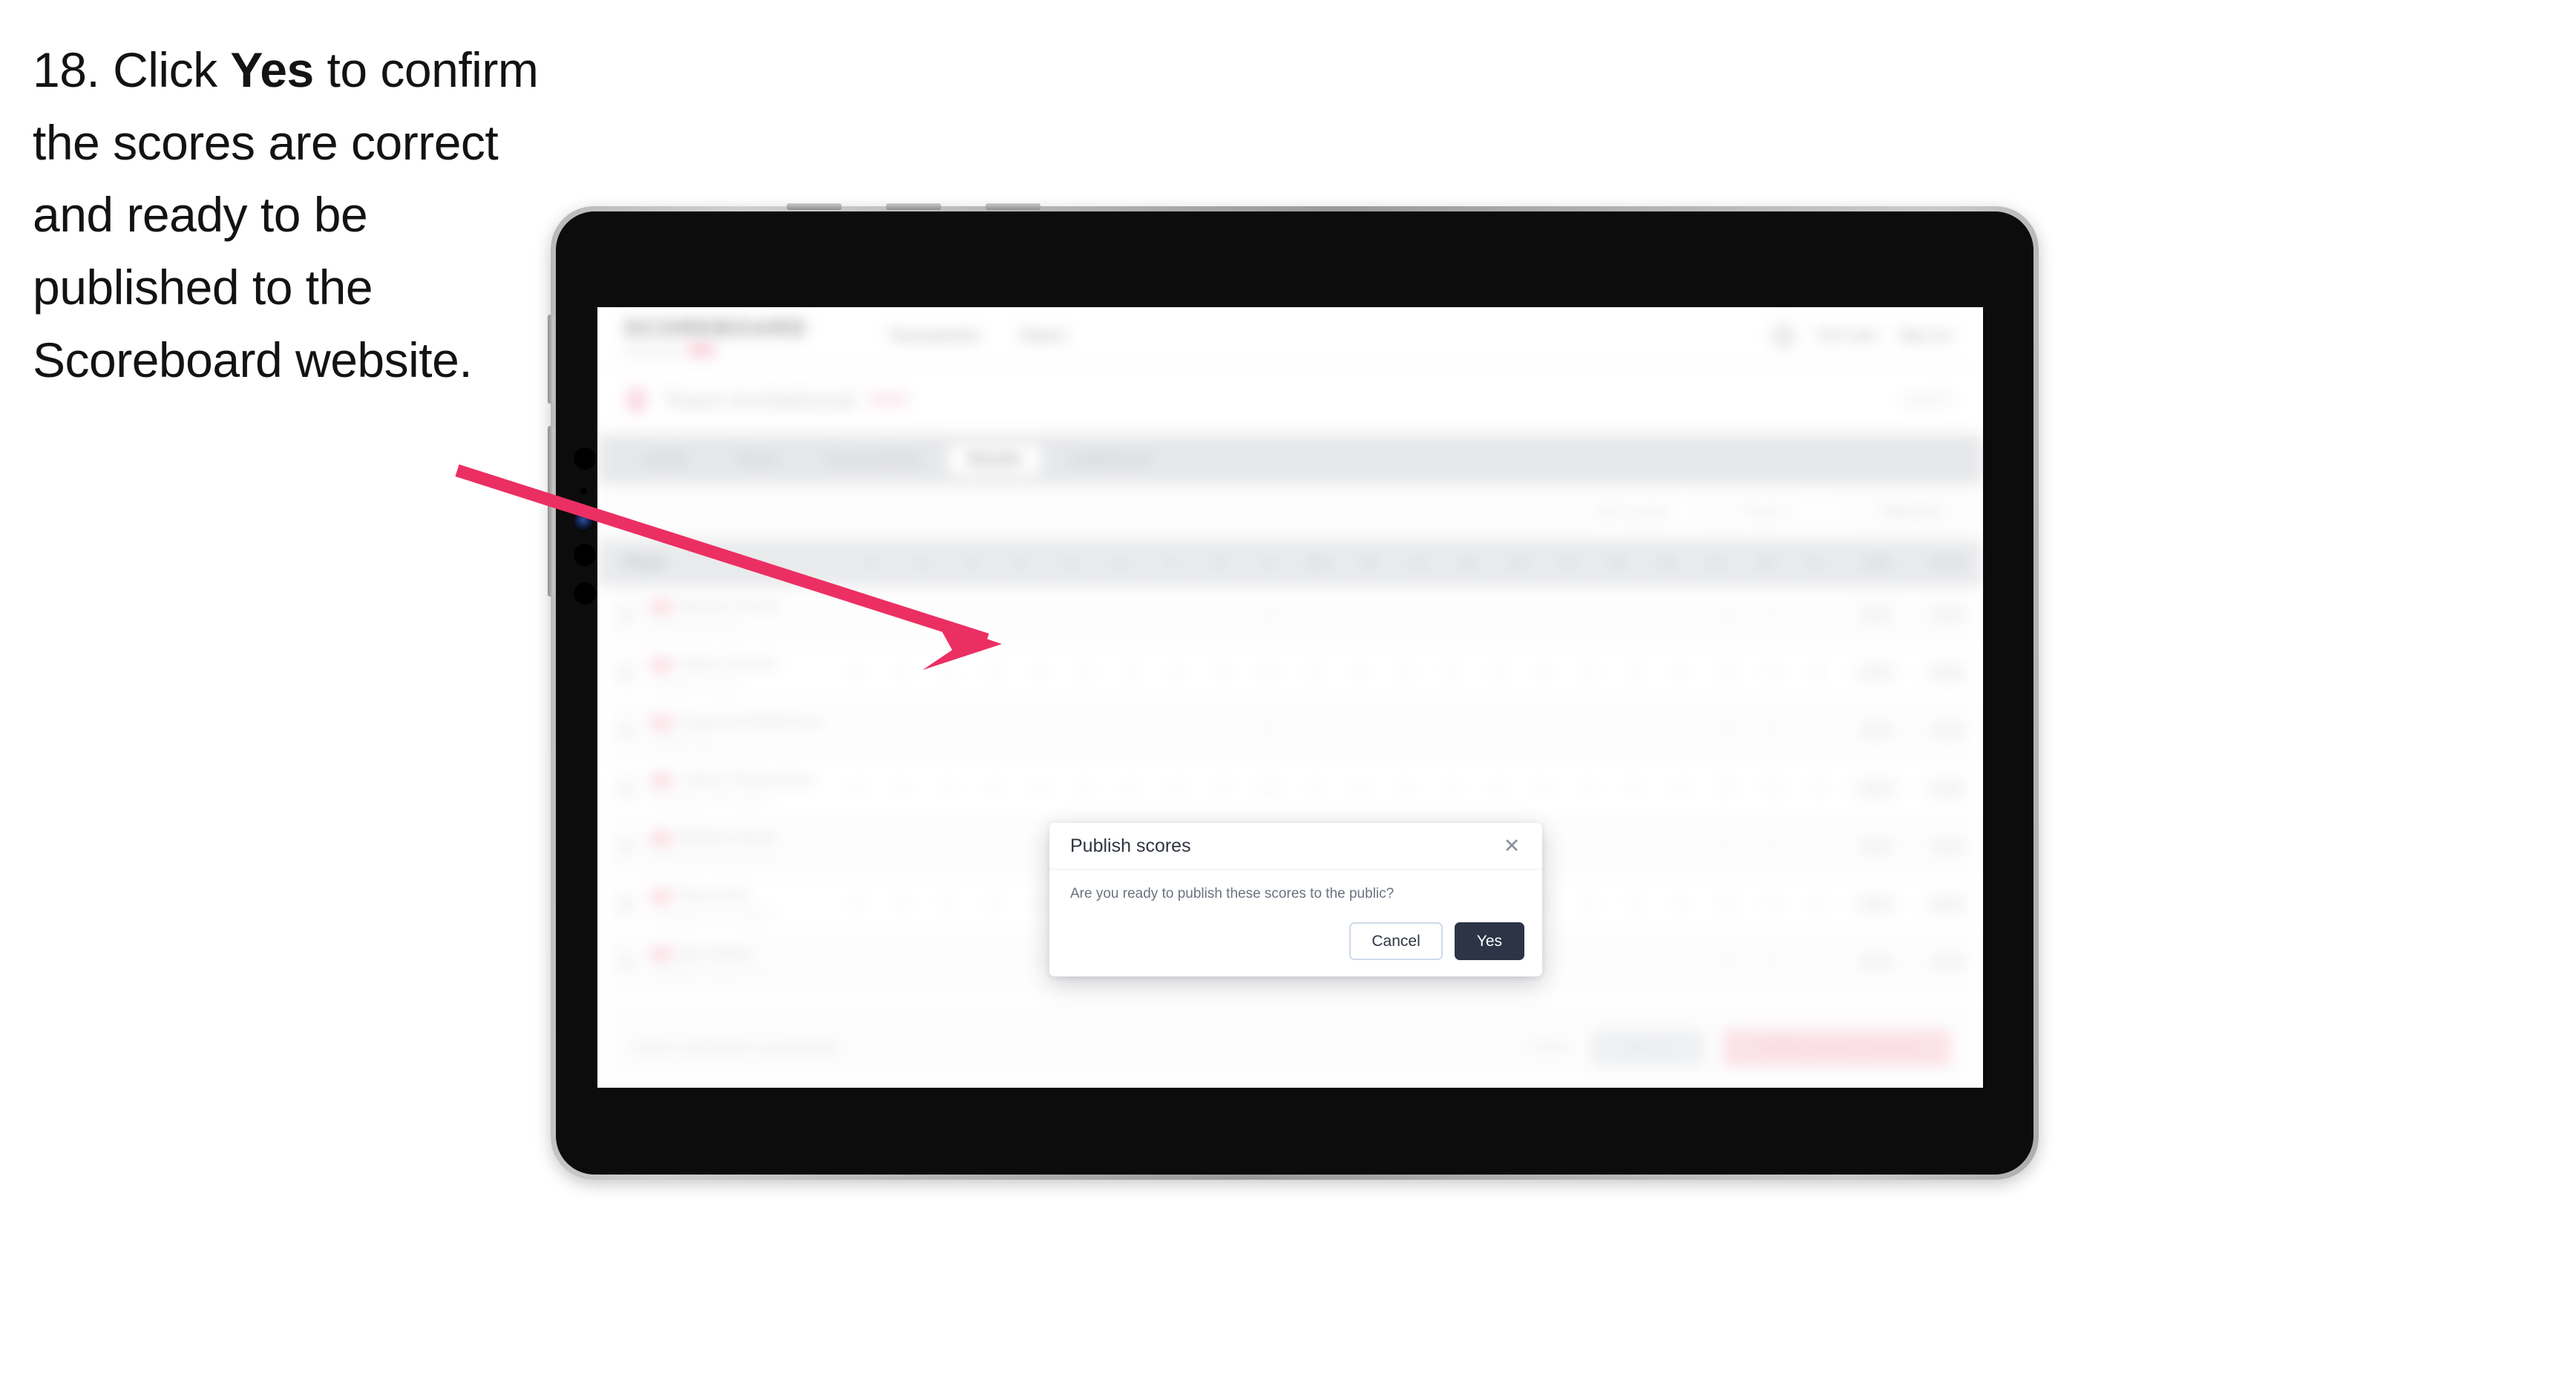  Describe the element at coordinates (666, 459) in the screenshot. I see `tab-details: Details` at that location.